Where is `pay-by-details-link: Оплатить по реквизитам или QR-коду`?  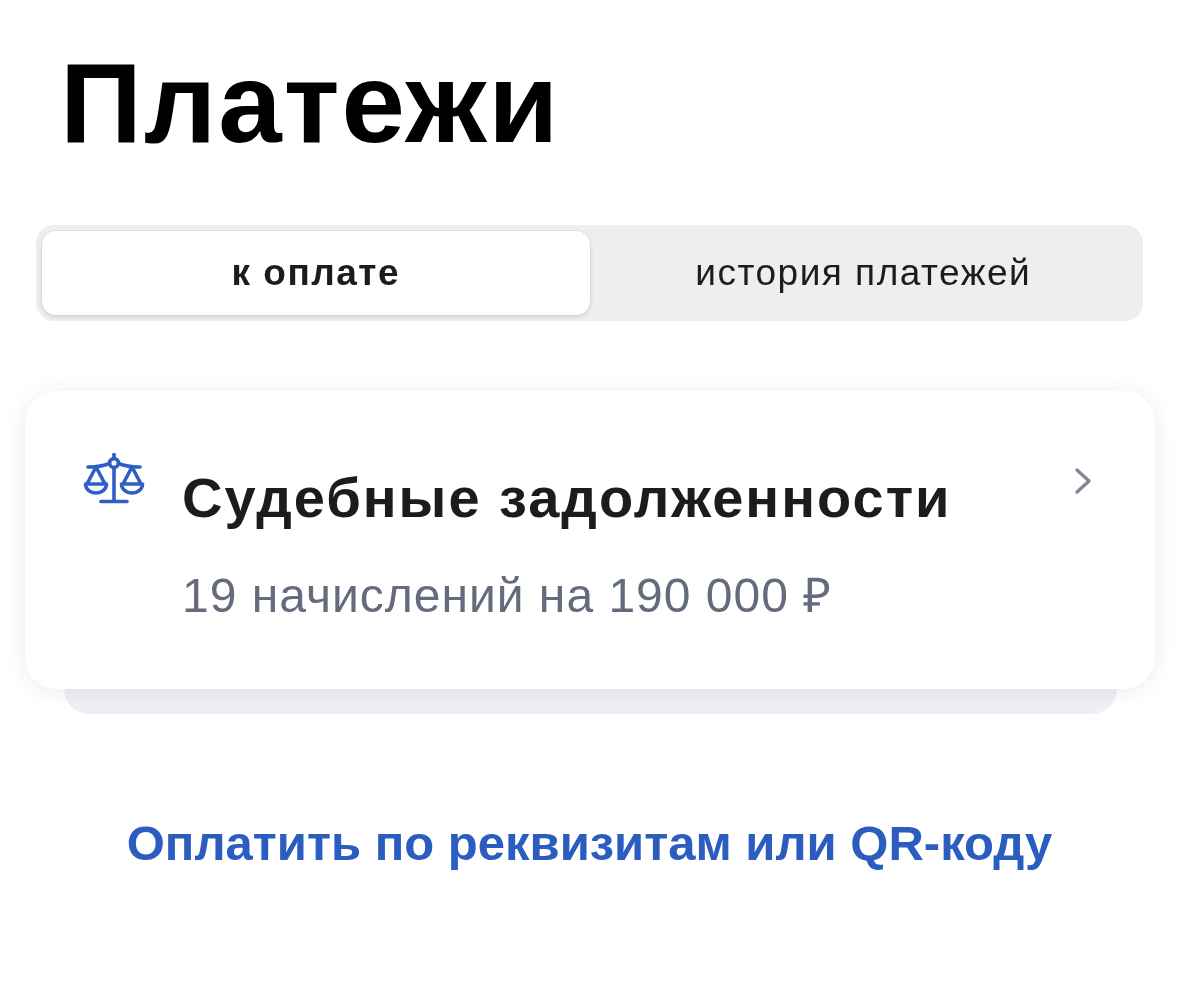
pay-by-details-link: Оплатить по реквизитам или QR-коду is located at coordinates (589, 843).